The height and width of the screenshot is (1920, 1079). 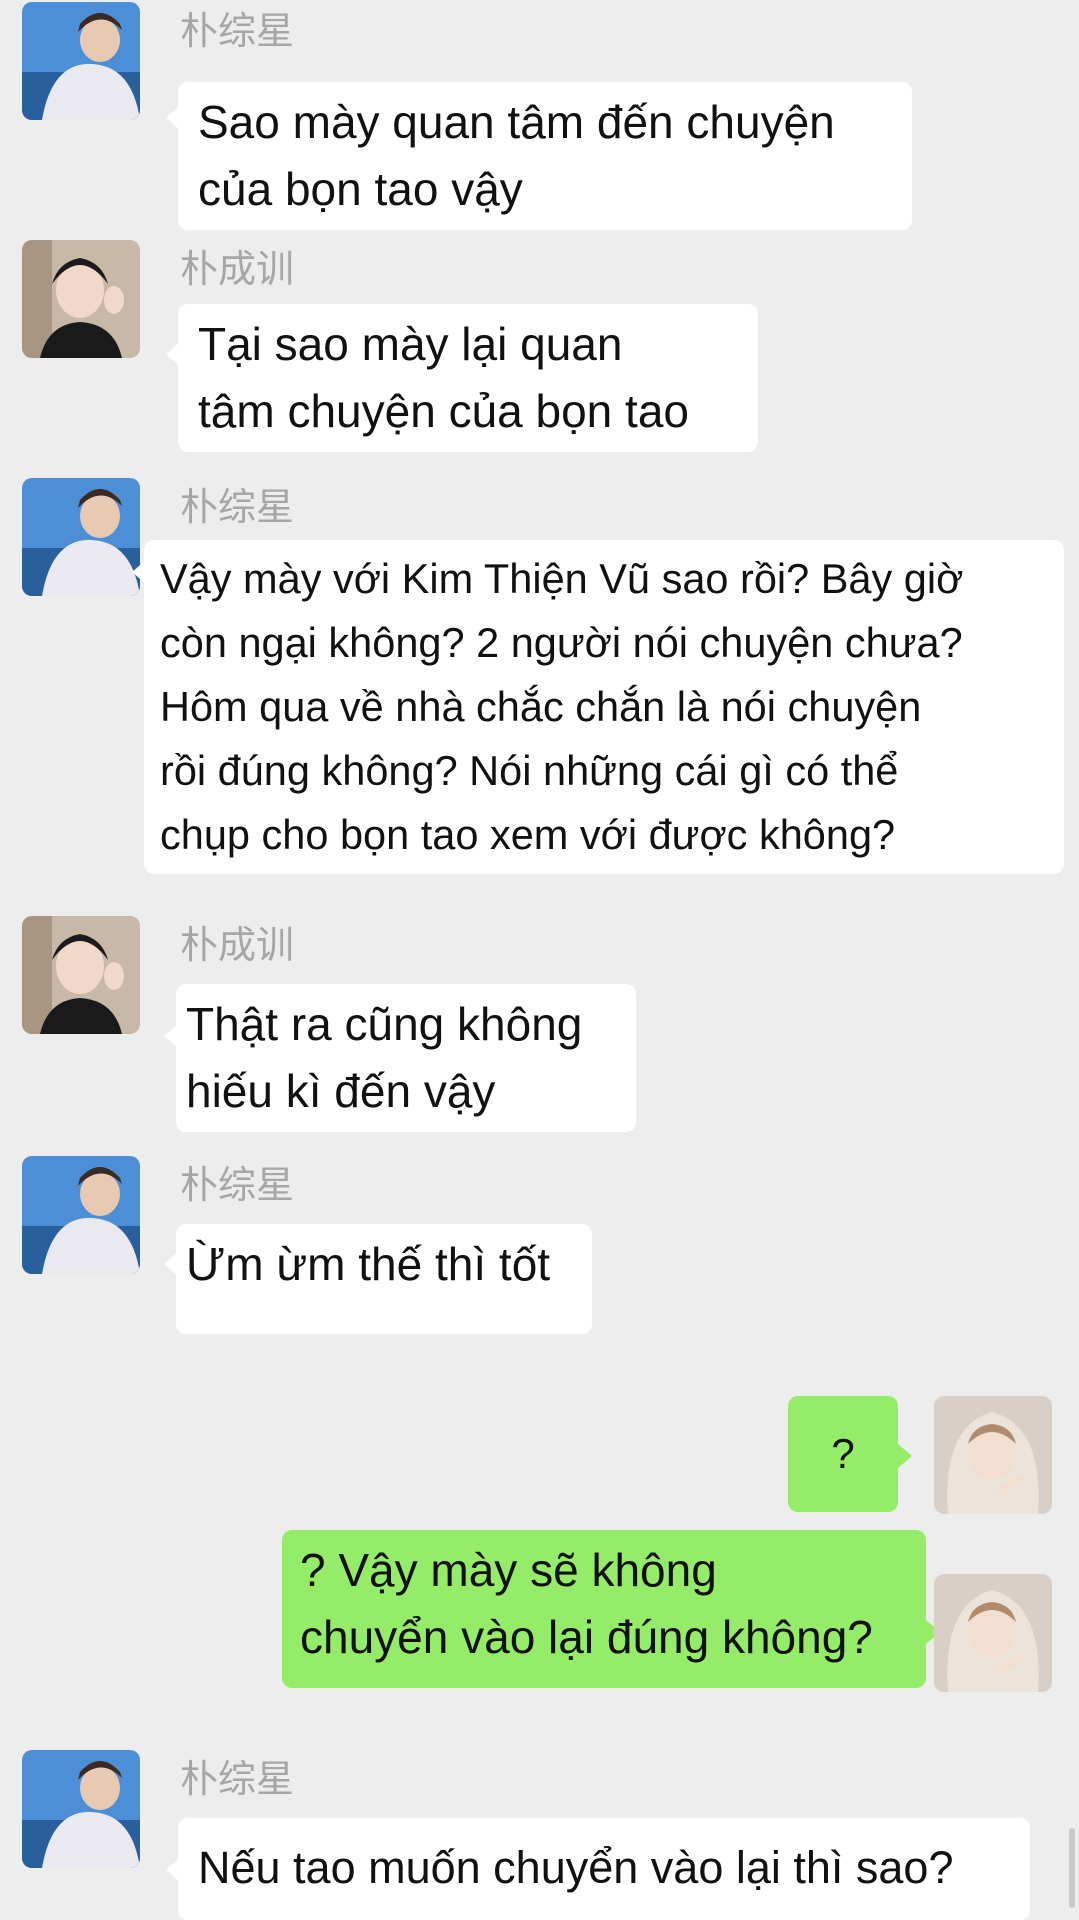 What do you see at coordinates (1072, 1868) in the screenshot?
I see `scrollbar` at bounding box center [1072, 1868].